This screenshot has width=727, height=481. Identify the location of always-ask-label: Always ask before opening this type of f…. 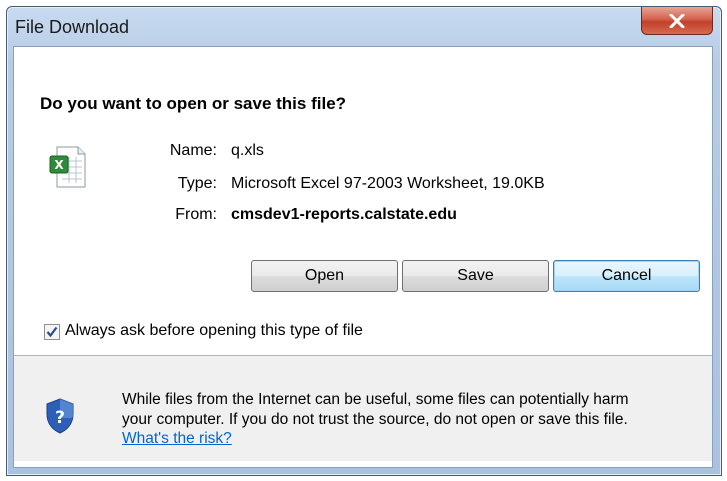
(214, 331).